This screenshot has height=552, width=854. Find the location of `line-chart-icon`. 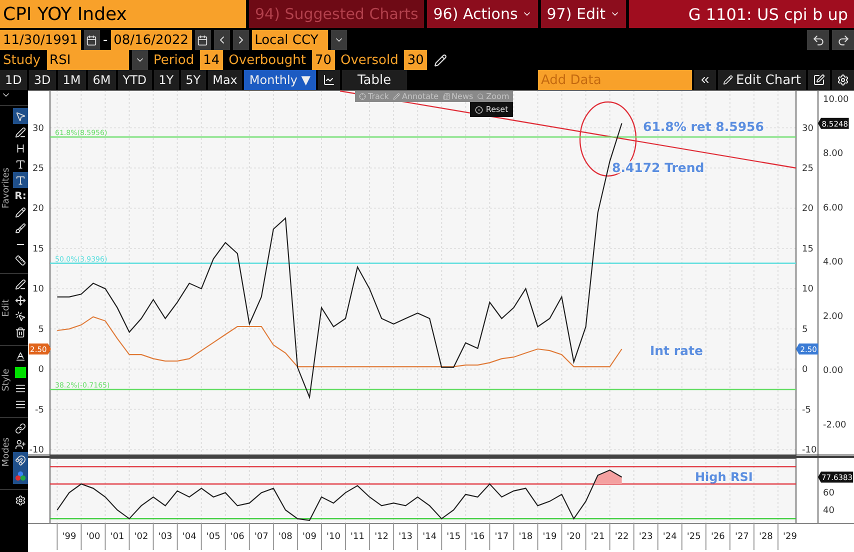

line-chart-icon is located at coordinates (328, 80).